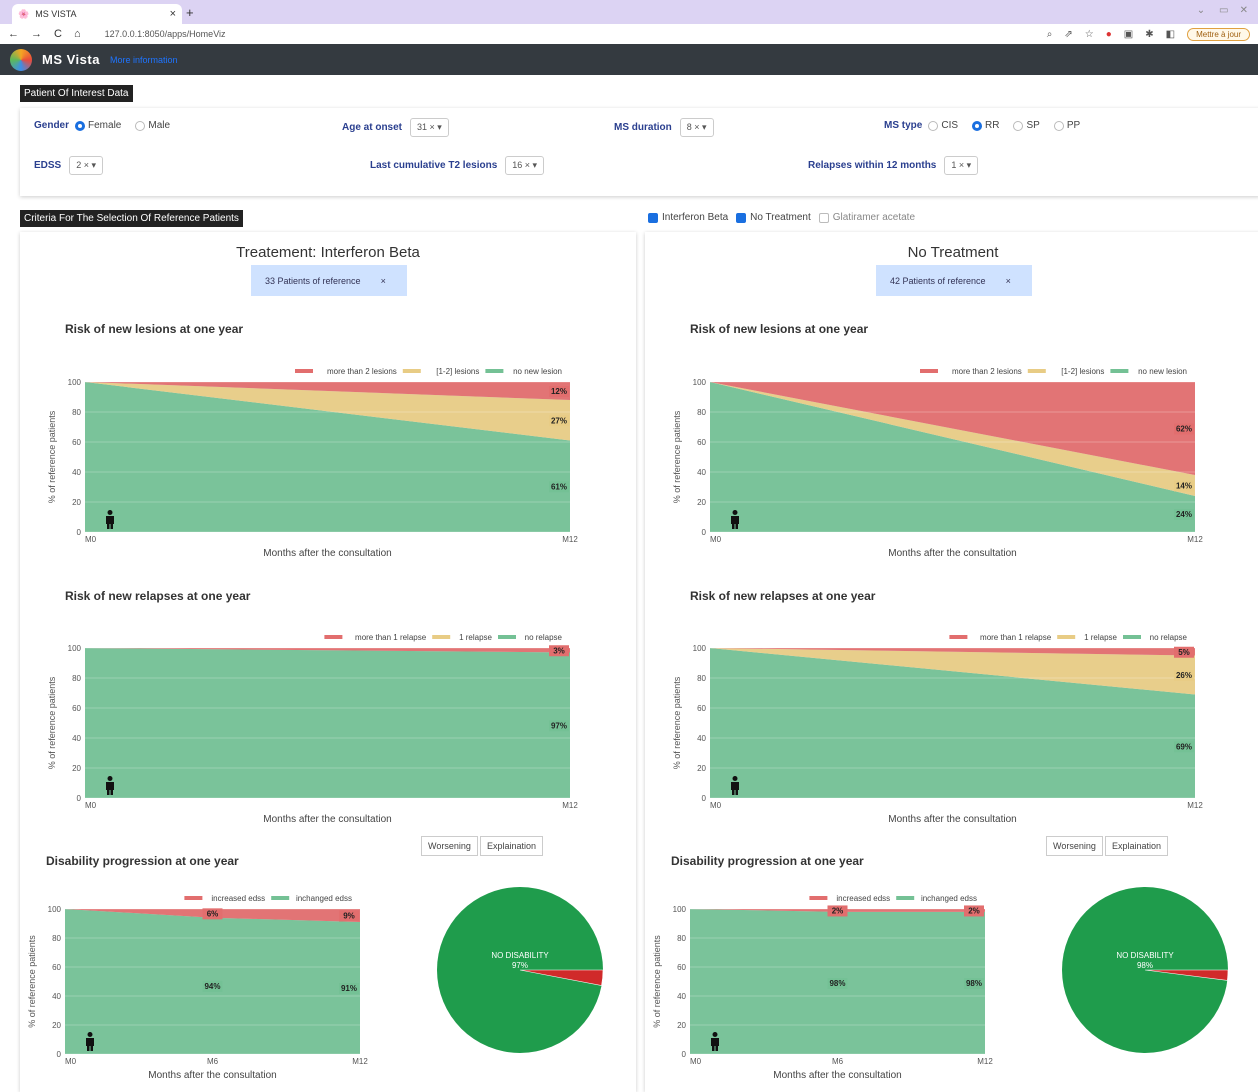 This screenshot has height=1092, width=1258. Describe the element at coordinates (903, 125) in the screenshot. I see `mstype-label: MS type` at that location.